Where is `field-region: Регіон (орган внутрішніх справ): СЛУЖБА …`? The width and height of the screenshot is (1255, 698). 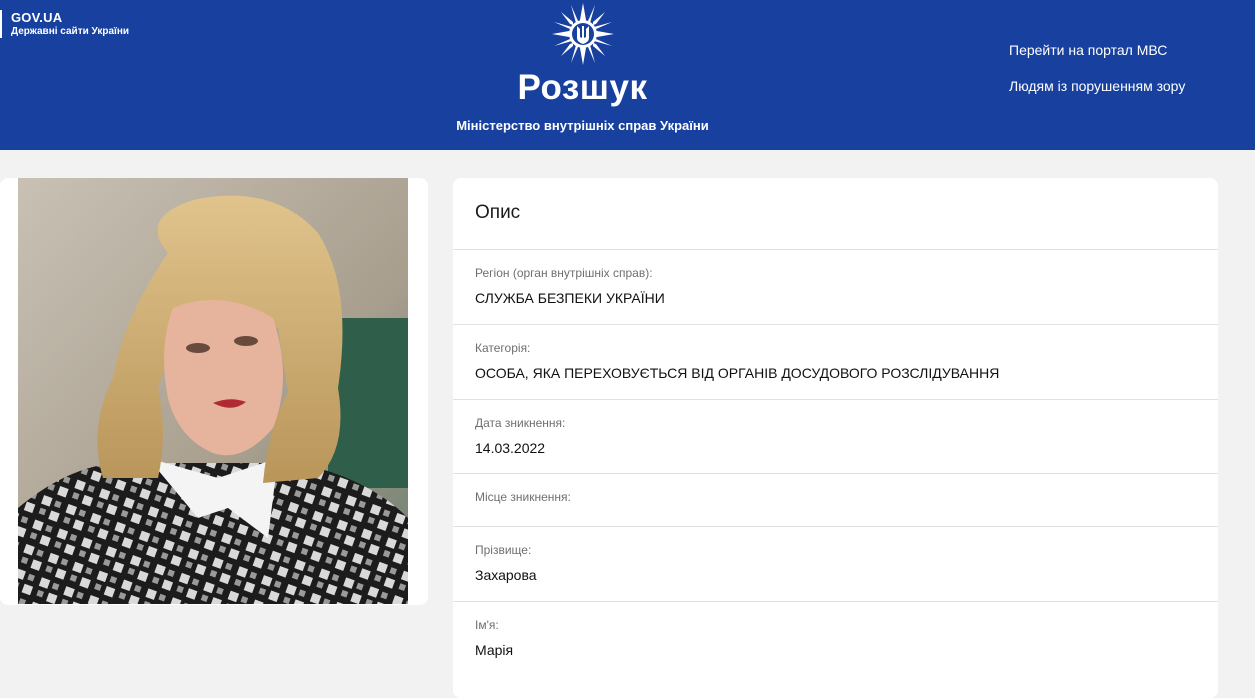
field-region: Регіон (орган внутрішніх справ): СЛУЖБА … is located at coordinates (835, 287).